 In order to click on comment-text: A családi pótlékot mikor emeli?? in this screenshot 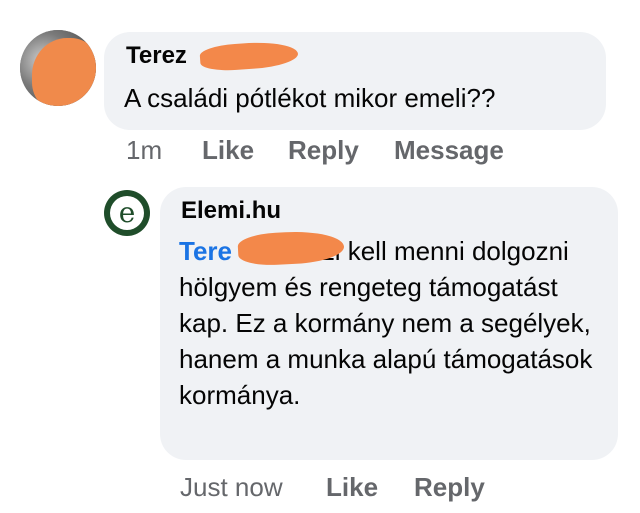, I will do `click(310, 98)`.